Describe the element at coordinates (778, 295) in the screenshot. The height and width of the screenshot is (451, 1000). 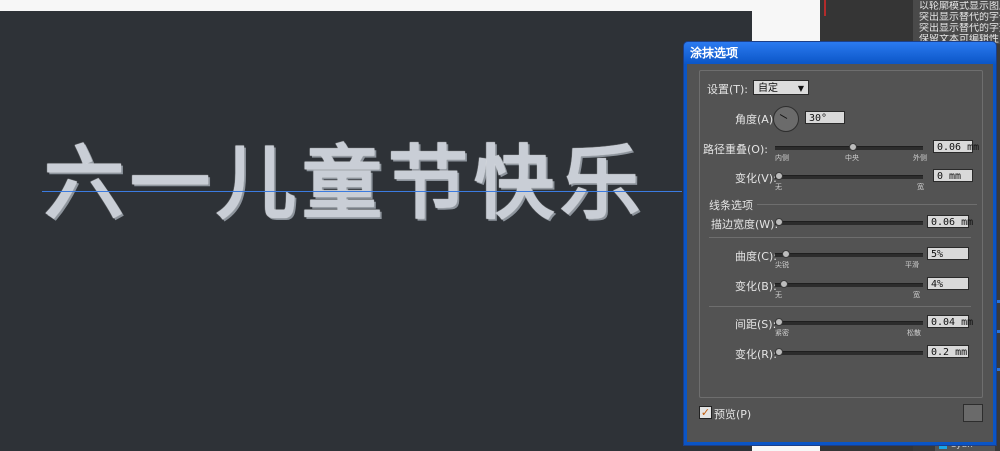
I see `variation-b-min-label: 无` at that location.